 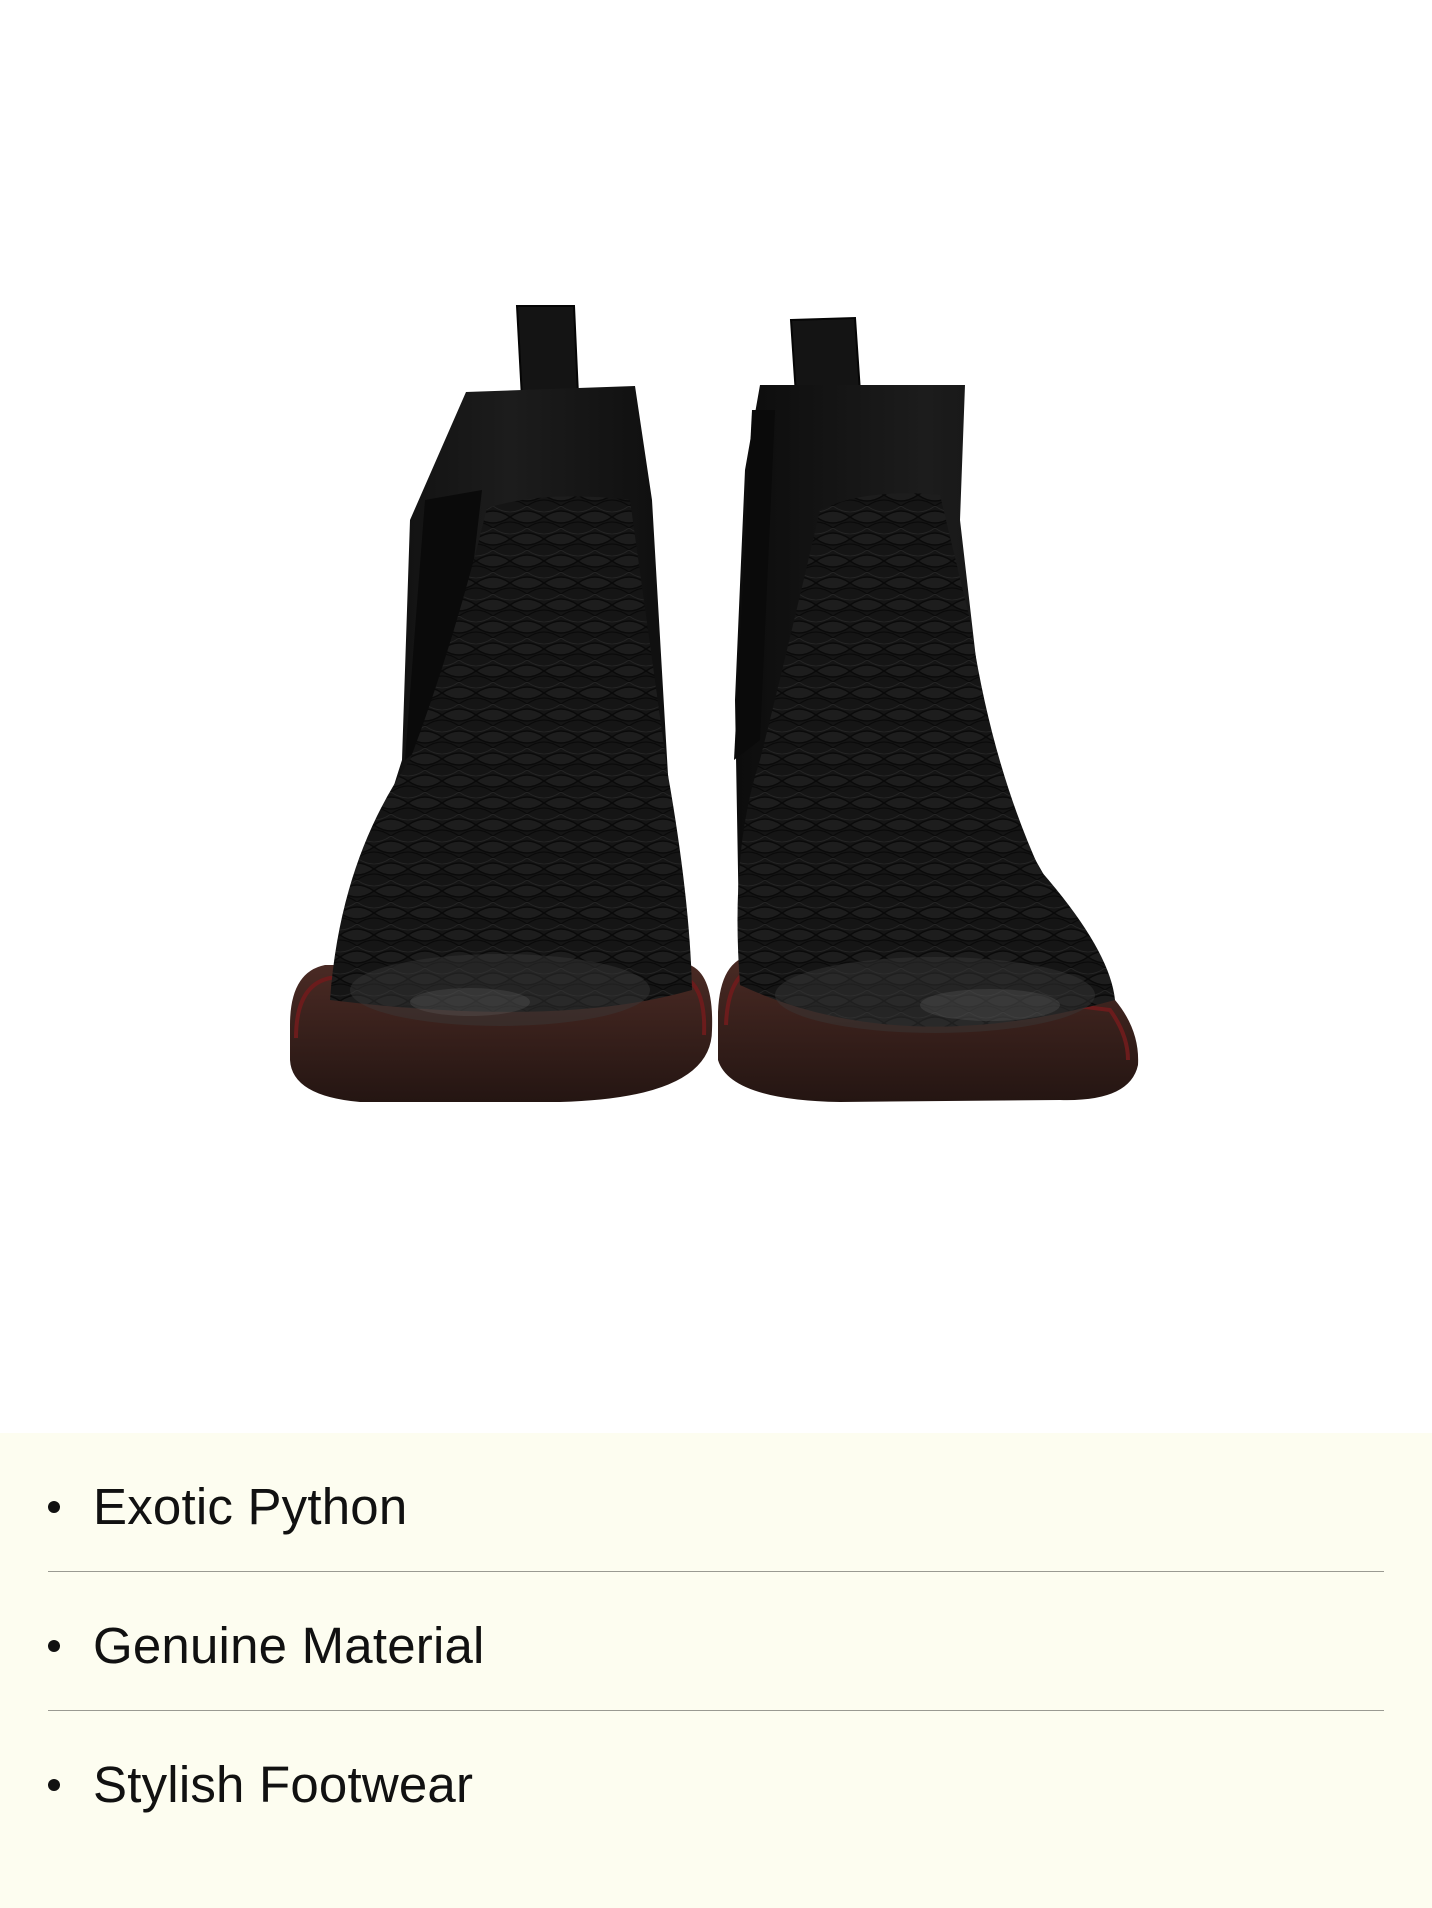 What do you see at coordinates (716, 1502) in the screenshot?
I see `feature-item-exotic-python: Exotic Python` at bounding box center [716, 1502].